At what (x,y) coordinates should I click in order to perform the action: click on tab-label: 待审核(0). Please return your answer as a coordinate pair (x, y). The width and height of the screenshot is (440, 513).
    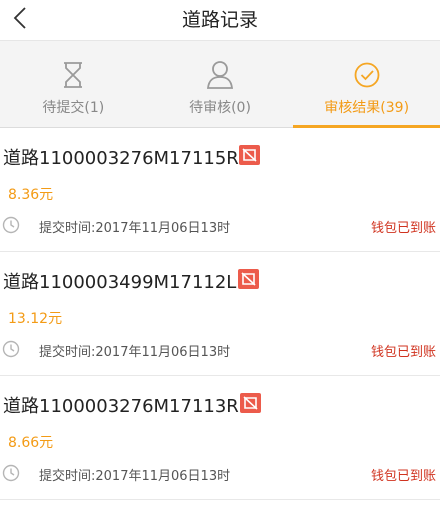
    Looking at the image, I should click on (220, 108).